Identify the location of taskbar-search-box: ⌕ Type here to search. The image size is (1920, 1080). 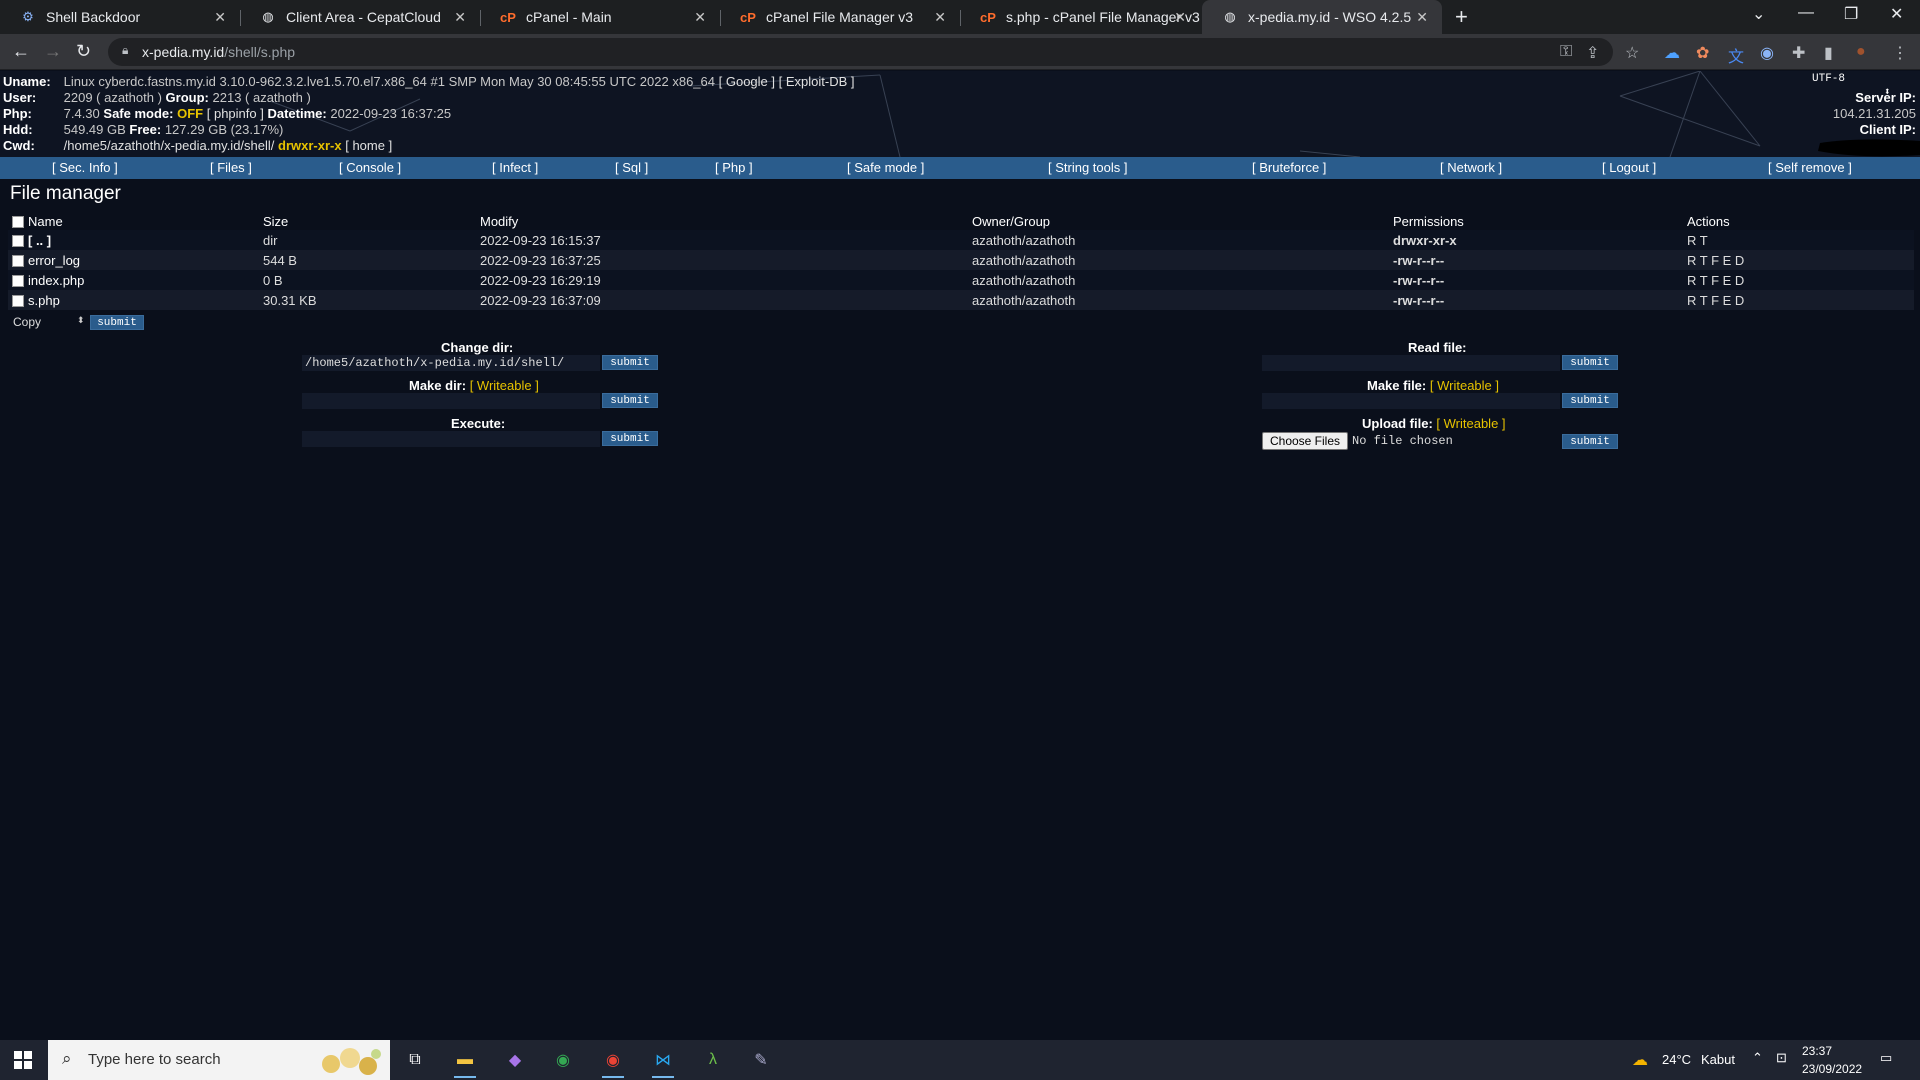
(219, 1060).